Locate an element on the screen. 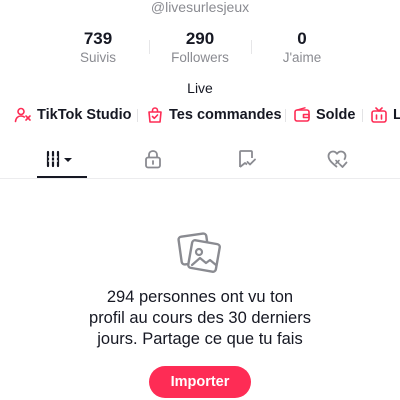 The height and width of the screenshot is (400, 400). empty-state-line: profil au cours des 30 derniers is located at coordinates (200, 318).